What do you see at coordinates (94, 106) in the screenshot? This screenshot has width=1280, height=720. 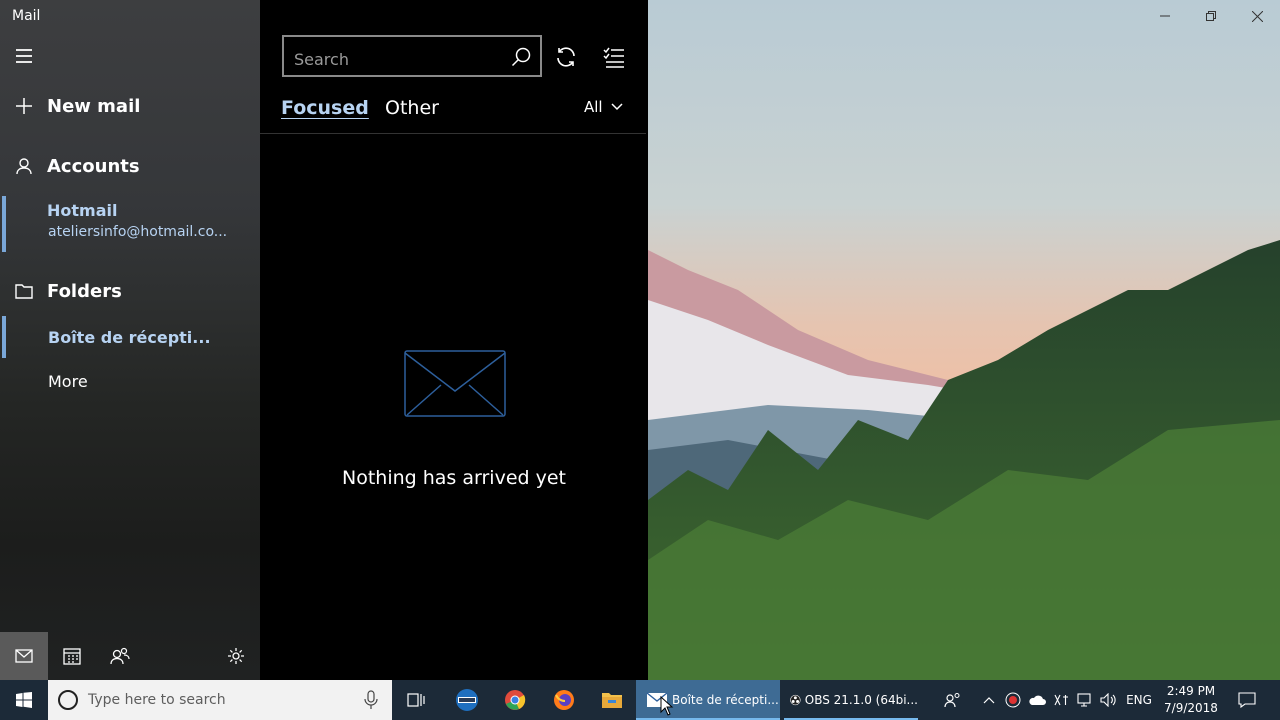 I see `new-mail-label: New mail` at bounding box center [94, 106].